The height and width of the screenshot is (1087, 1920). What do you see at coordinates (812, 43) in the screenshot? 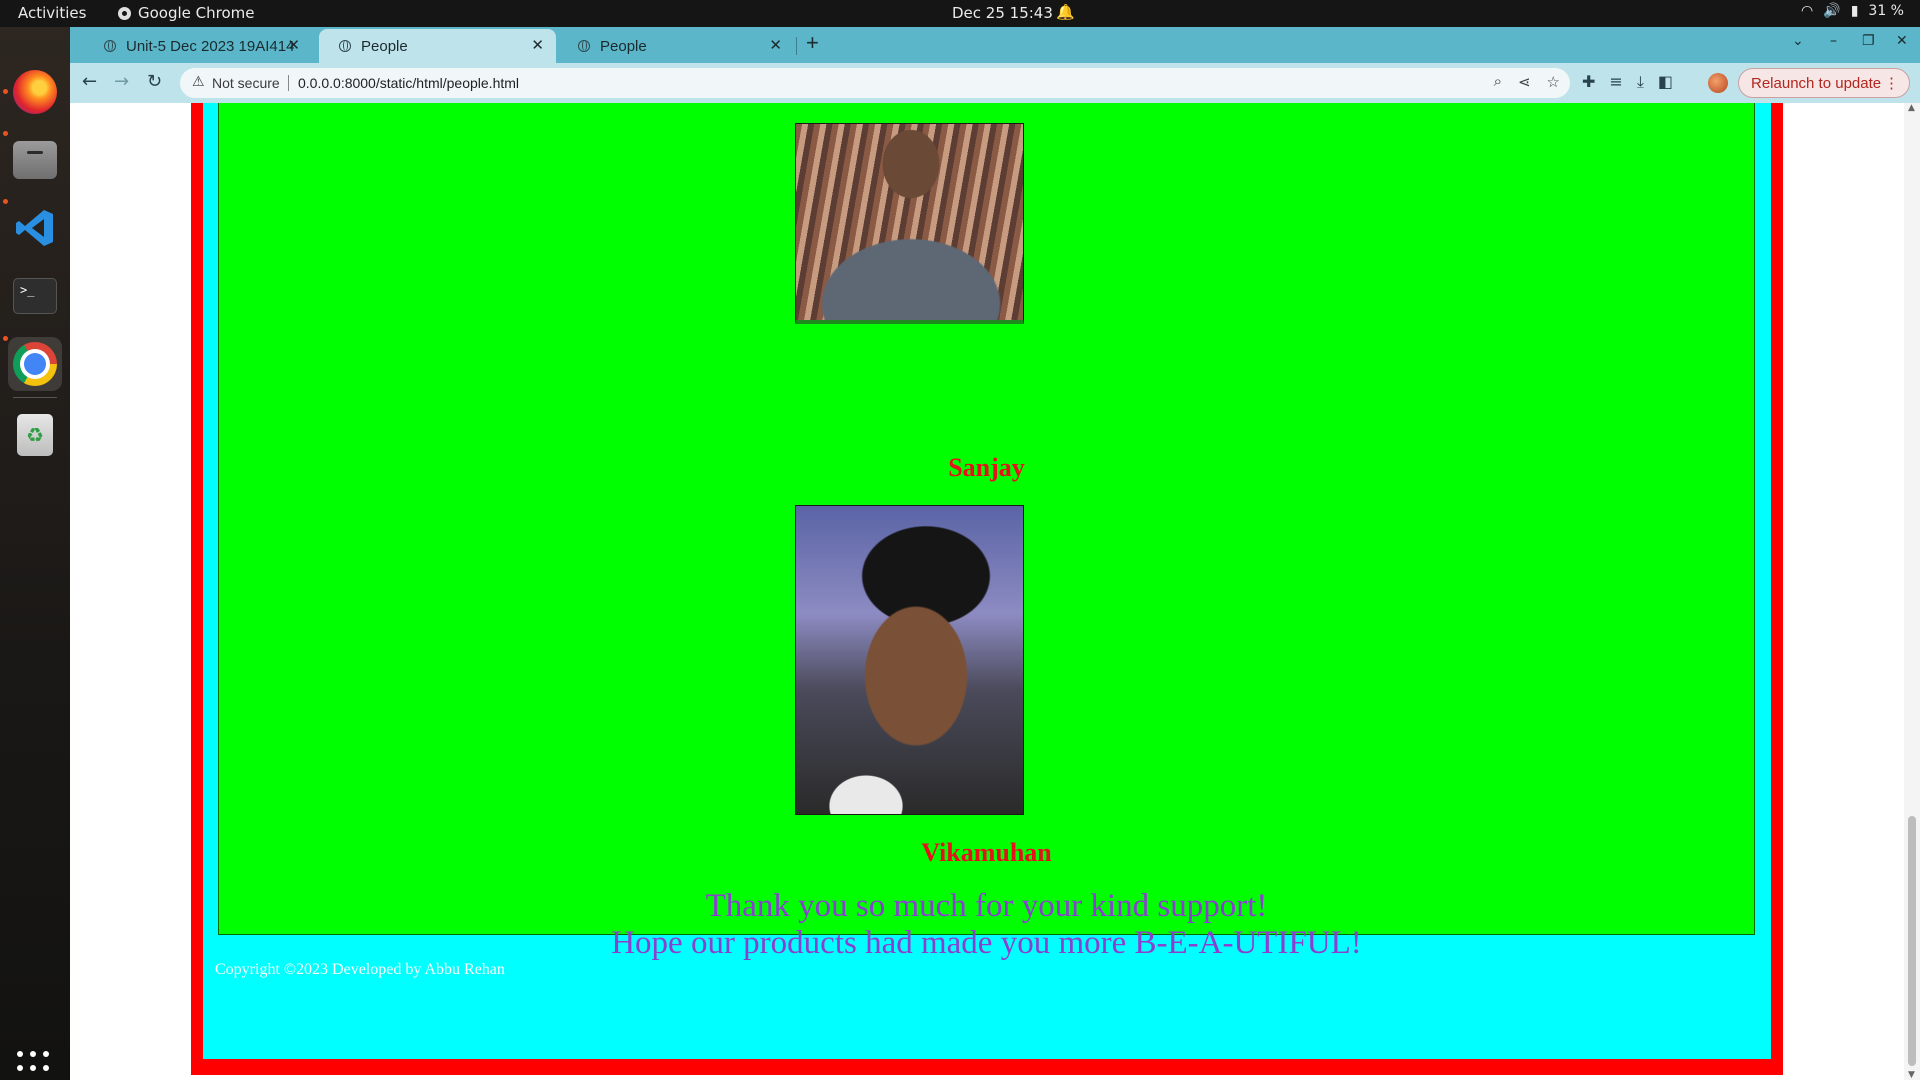
I see `new-tab-plus-icon: +` at bounding box center [812, 43].